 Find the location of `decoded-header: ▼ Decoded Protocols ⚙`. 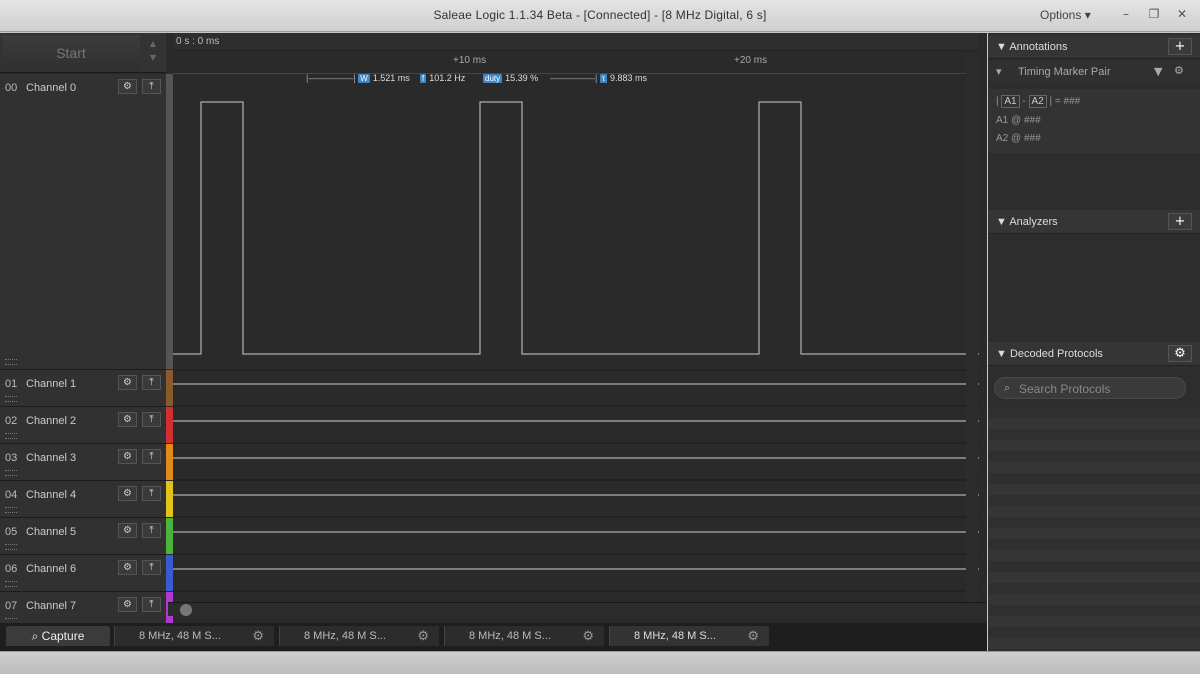

decoded-header: ▼ Decoded Protocols ⚙ is located at coordinates (1094, 354).